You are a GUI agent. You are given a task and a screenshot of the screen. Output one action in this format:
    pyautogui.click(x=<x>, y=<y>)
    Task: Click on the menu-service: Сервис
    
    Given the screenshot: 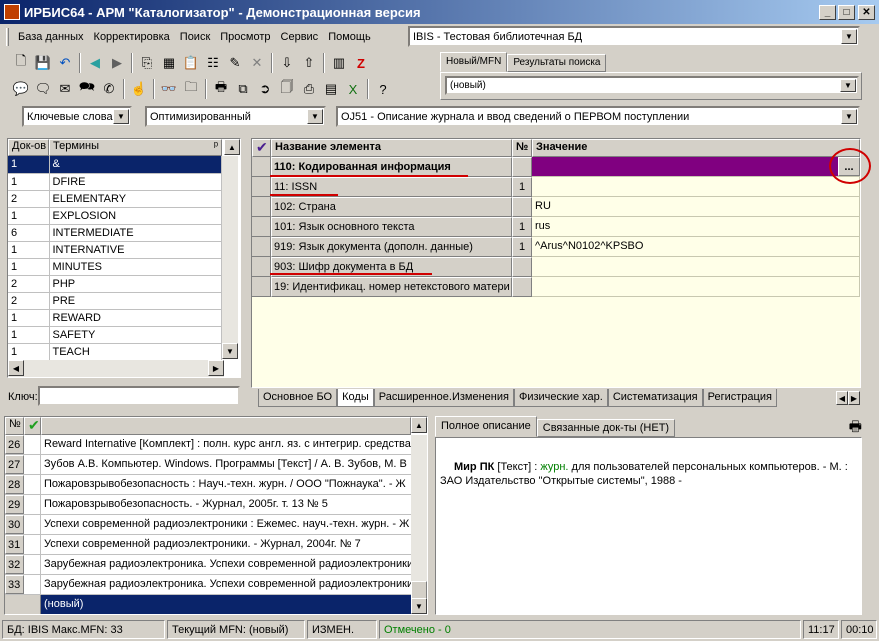 What is the action you would take?
    pyautogui.click(x=300, y=37)
    